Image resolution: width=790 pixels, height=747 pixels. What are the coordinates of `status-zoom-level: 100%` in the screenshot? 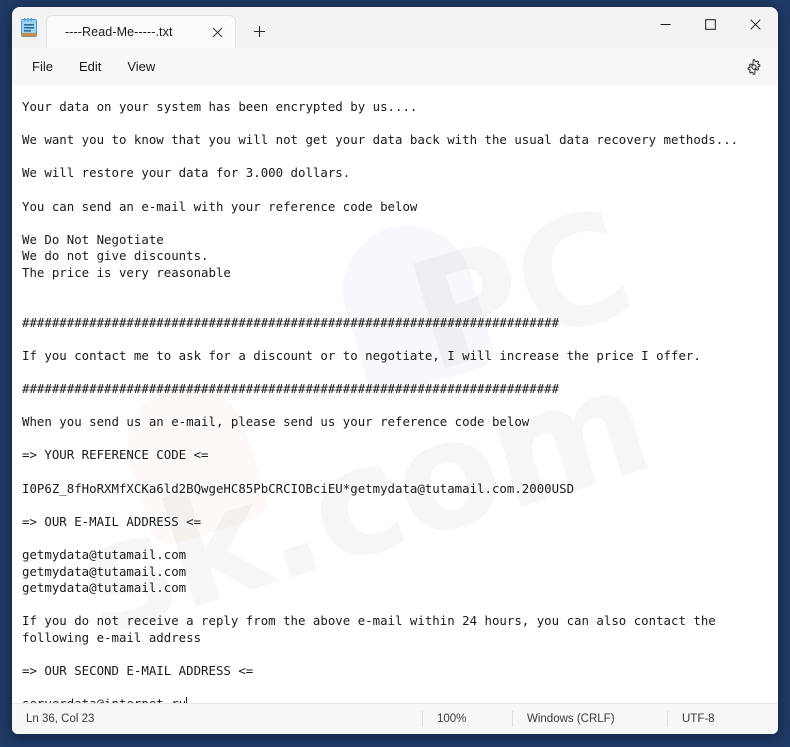 It's located at (467, 719).